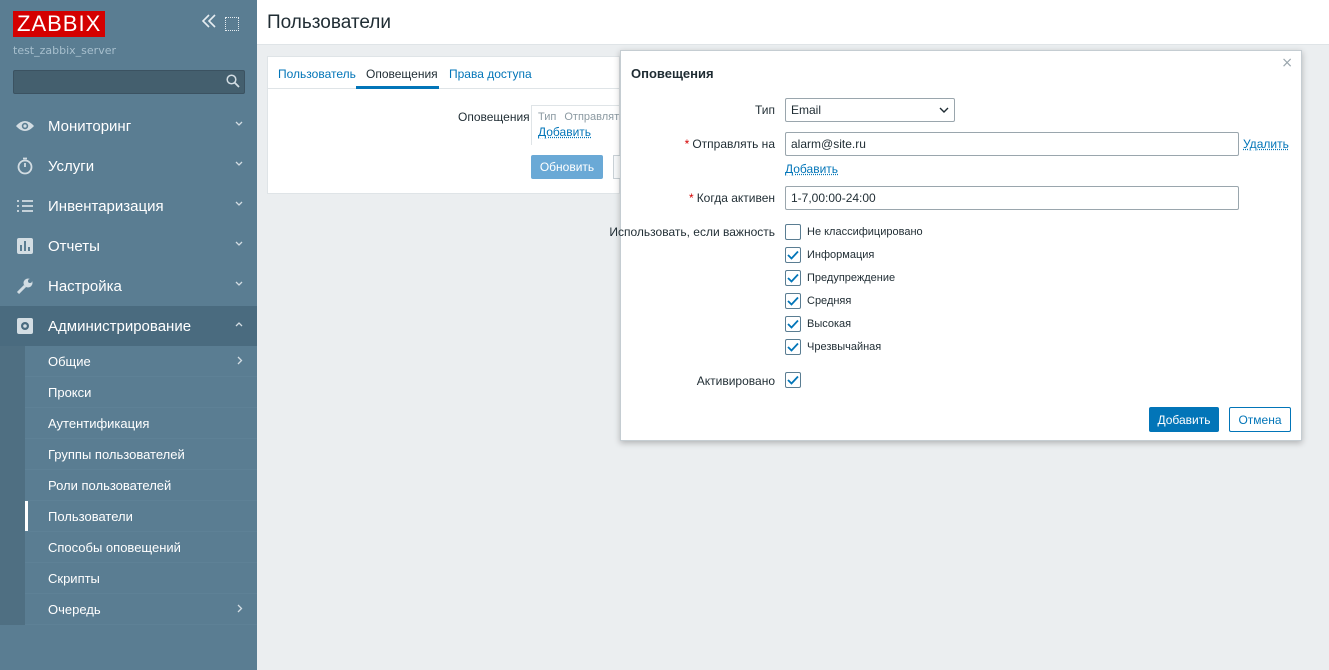 This screenshot has height=670, width=1329. What do you see at coordinates (70, 392) in the screenshot?
I see `submenu-label: Прокси` at bounding box center [70, 392].